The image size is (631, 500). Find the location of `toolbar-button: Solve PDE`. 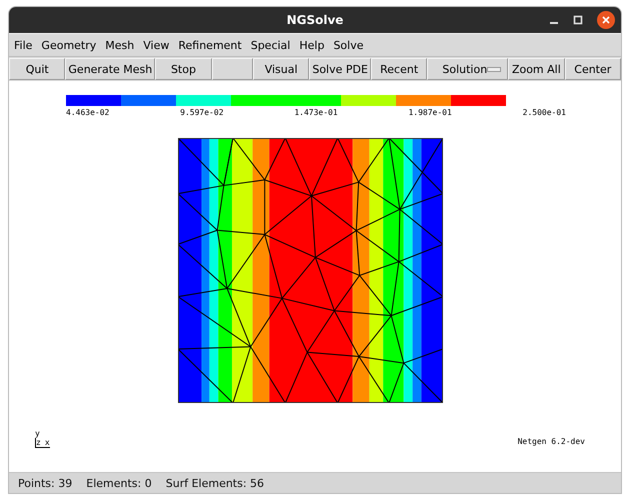

toolbar-button: Solve PDE is located at coordinates (340, 69).